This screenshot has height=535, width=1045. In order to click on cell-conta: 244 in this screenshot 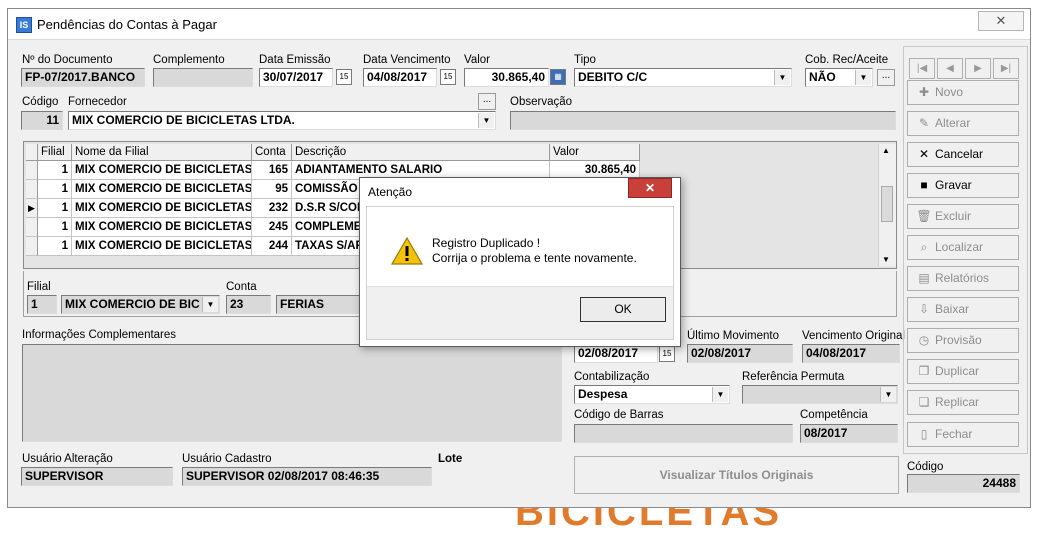, I will do `click(272, 246)`.